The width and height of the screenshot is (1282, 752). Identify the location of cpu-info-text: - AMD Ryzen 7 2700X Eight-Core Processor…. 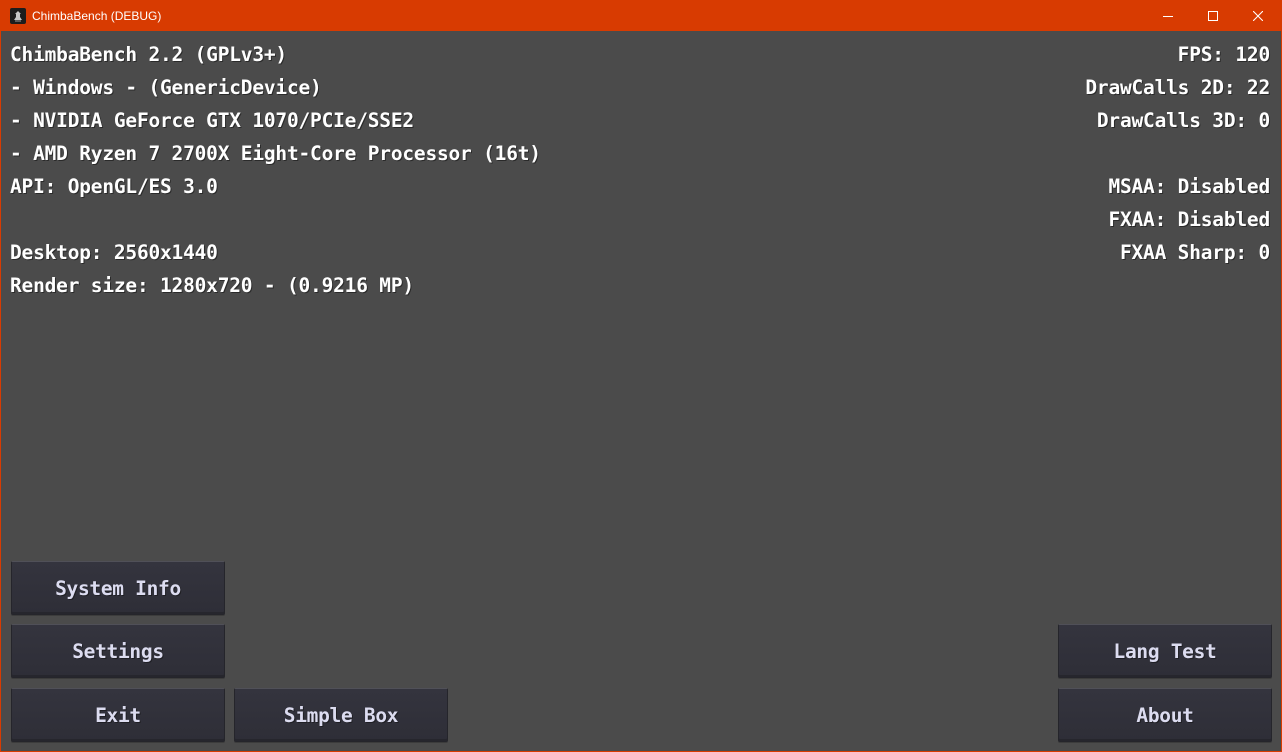
(275, 153).